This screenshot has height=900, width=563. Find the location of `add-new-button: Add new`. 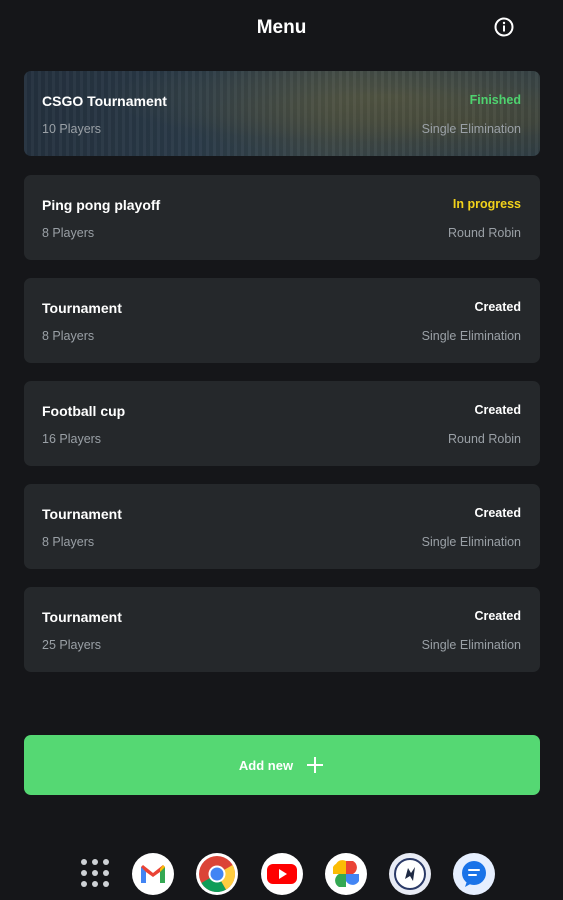

add-new-button: Add new is located at coordinates (282, 765).